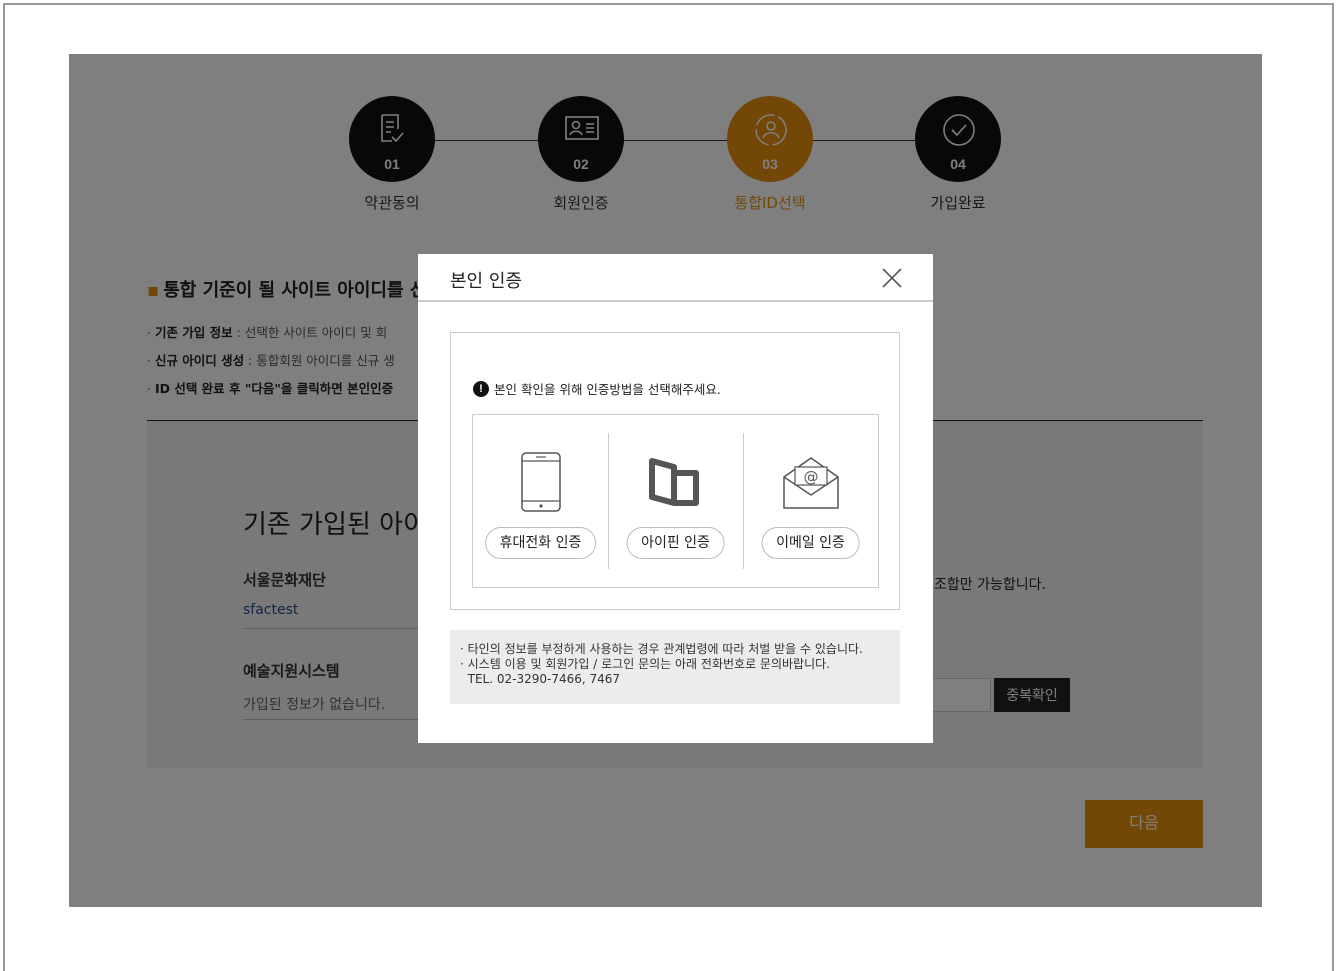 The width and height of the screenshot is (1341, 971). Describe the element at coordinates (810, 543) in the screenshot. I see `email-auth-button: 이메일 인증` at that location.